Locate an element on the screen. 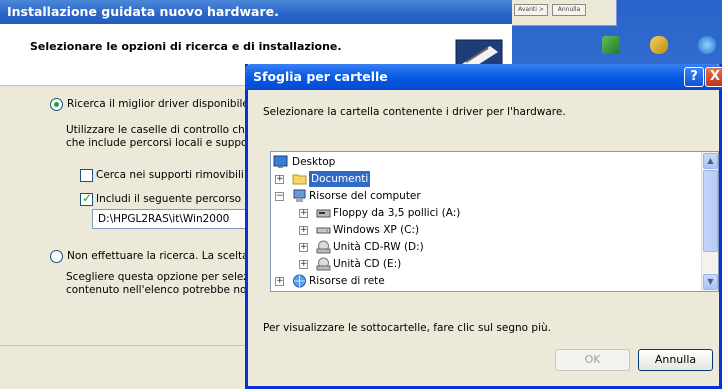 Image resolution: width=722 pixels, height=389 pixels. no-search-option-desc-2: contenuto nell'elenco potrebbe non es is located at coordinates (167, 290).